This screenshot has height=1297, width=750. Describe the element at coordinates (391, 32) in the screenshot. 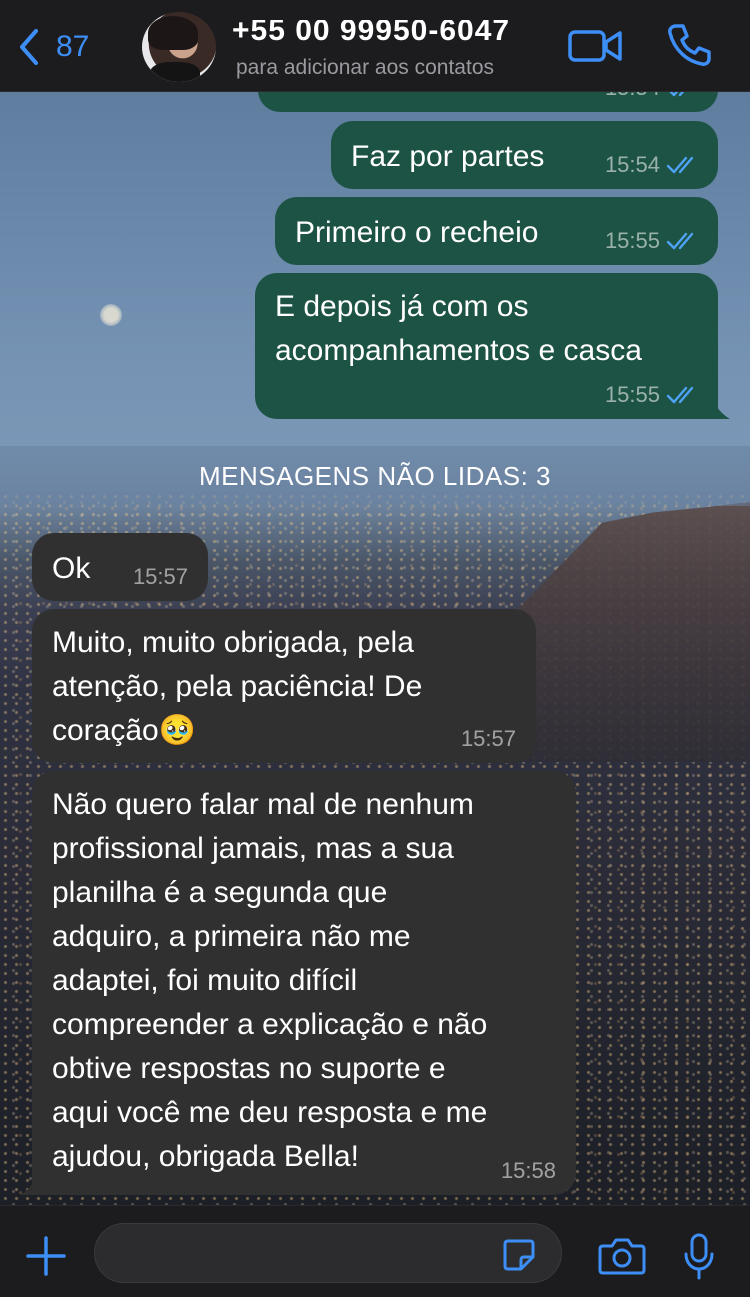

I see `contact-name: +55 00 99950-6047` at that location.